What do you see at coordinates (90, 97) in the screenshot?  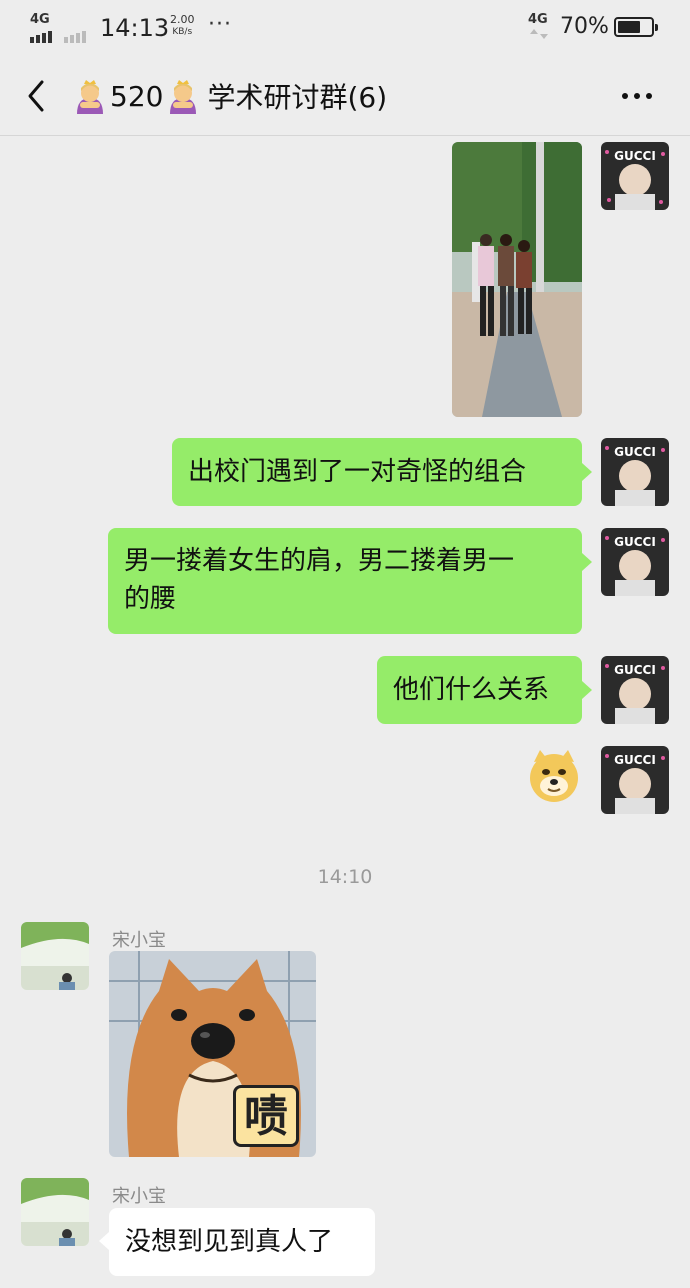 I see `person-bowing-emoji` at bounding box center [90, 97].